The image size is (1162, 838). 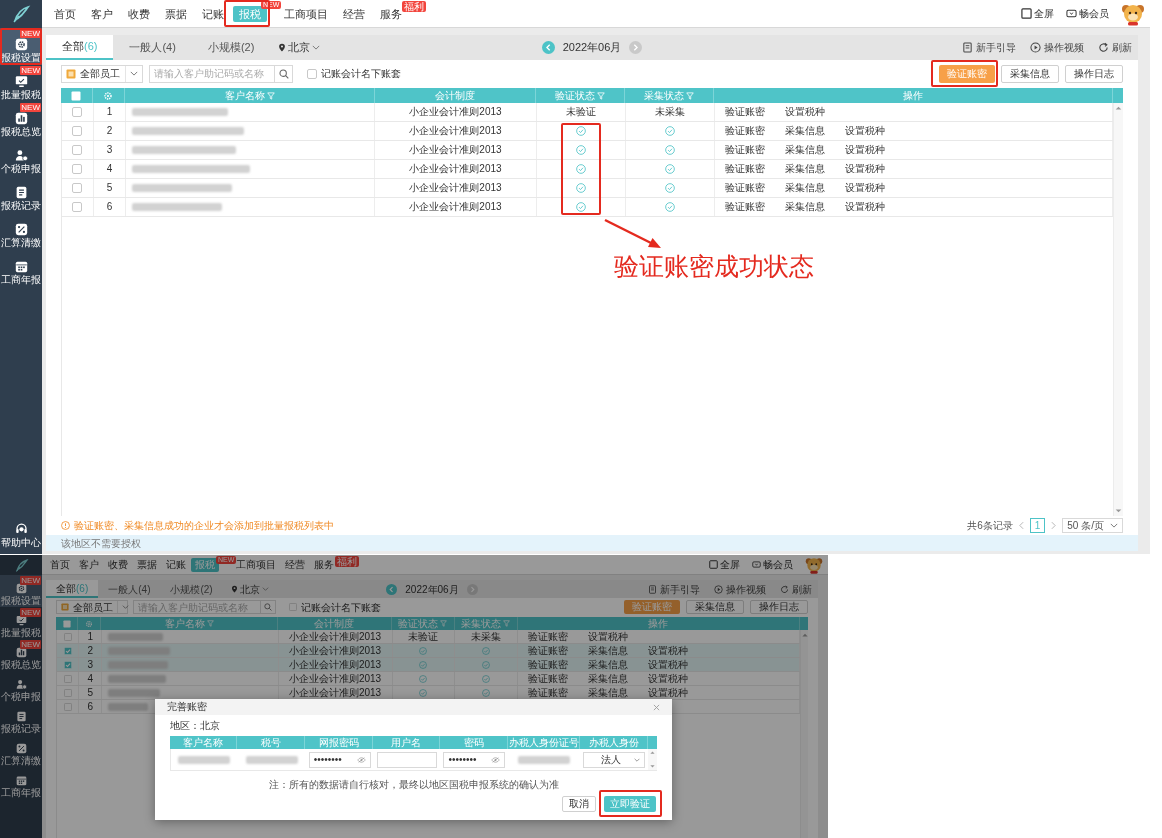 What do you see at coordinates (1118, 511) in the screenshot?
I see `scroll-down-icon` at bounding box center [1118, 511].